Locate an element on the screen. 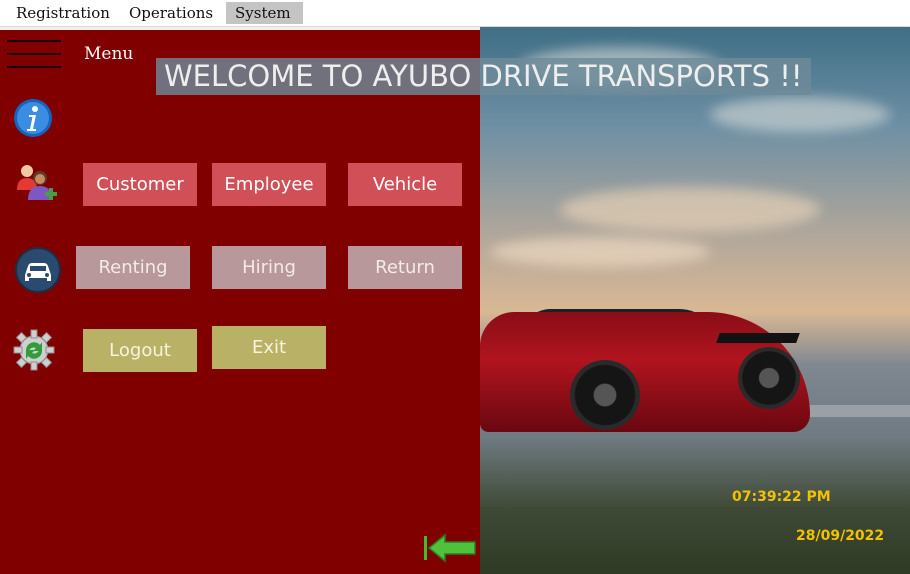 This screenshot has height=574, width=910. time-display: 07:39:22 PM is located at coordinates (781, 497).